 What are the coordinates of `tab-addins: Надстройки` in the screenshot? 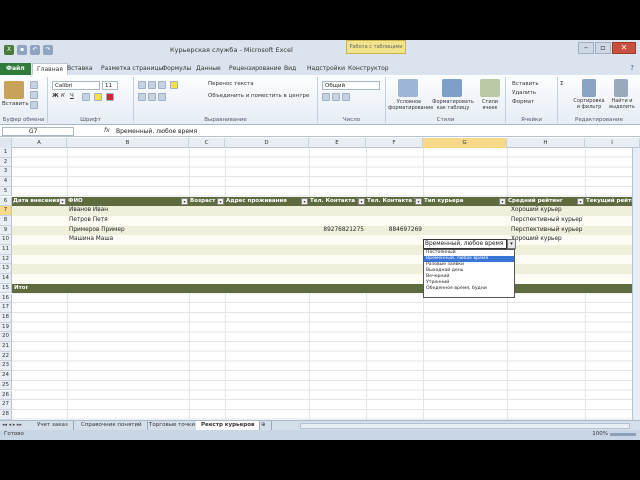 It's located at (326, 69).